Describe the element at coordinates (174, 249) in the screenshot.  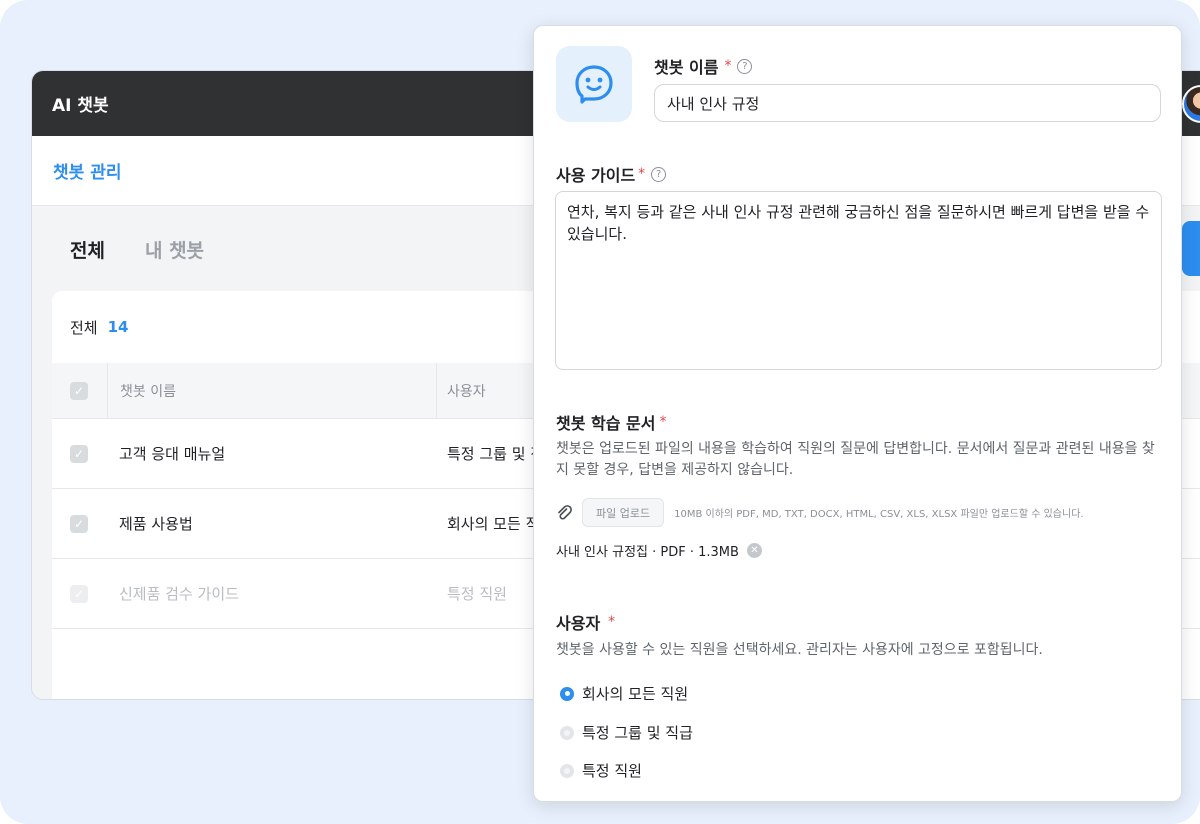
I see `tab-my-chatbots: 내 챗봇` at that location.